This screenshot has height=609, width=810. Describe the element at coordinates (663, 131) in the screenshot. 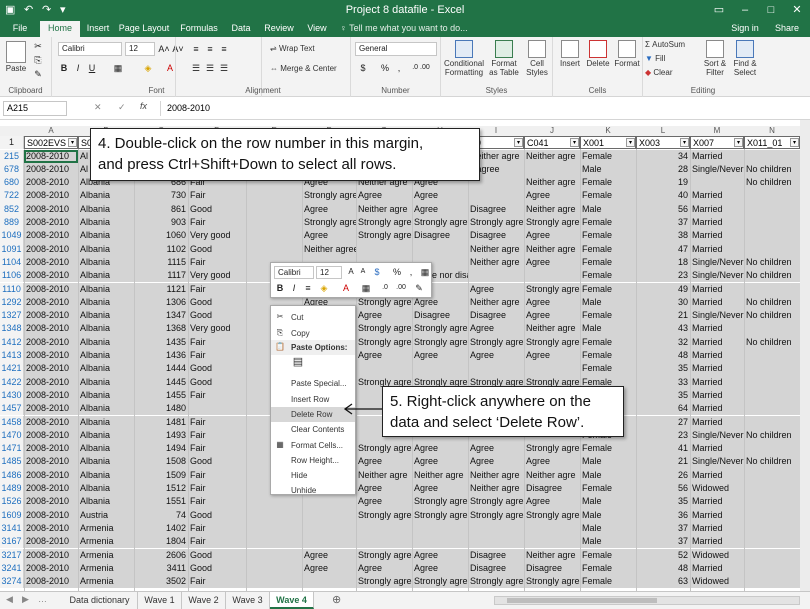

I see `column-header: L` at that location.